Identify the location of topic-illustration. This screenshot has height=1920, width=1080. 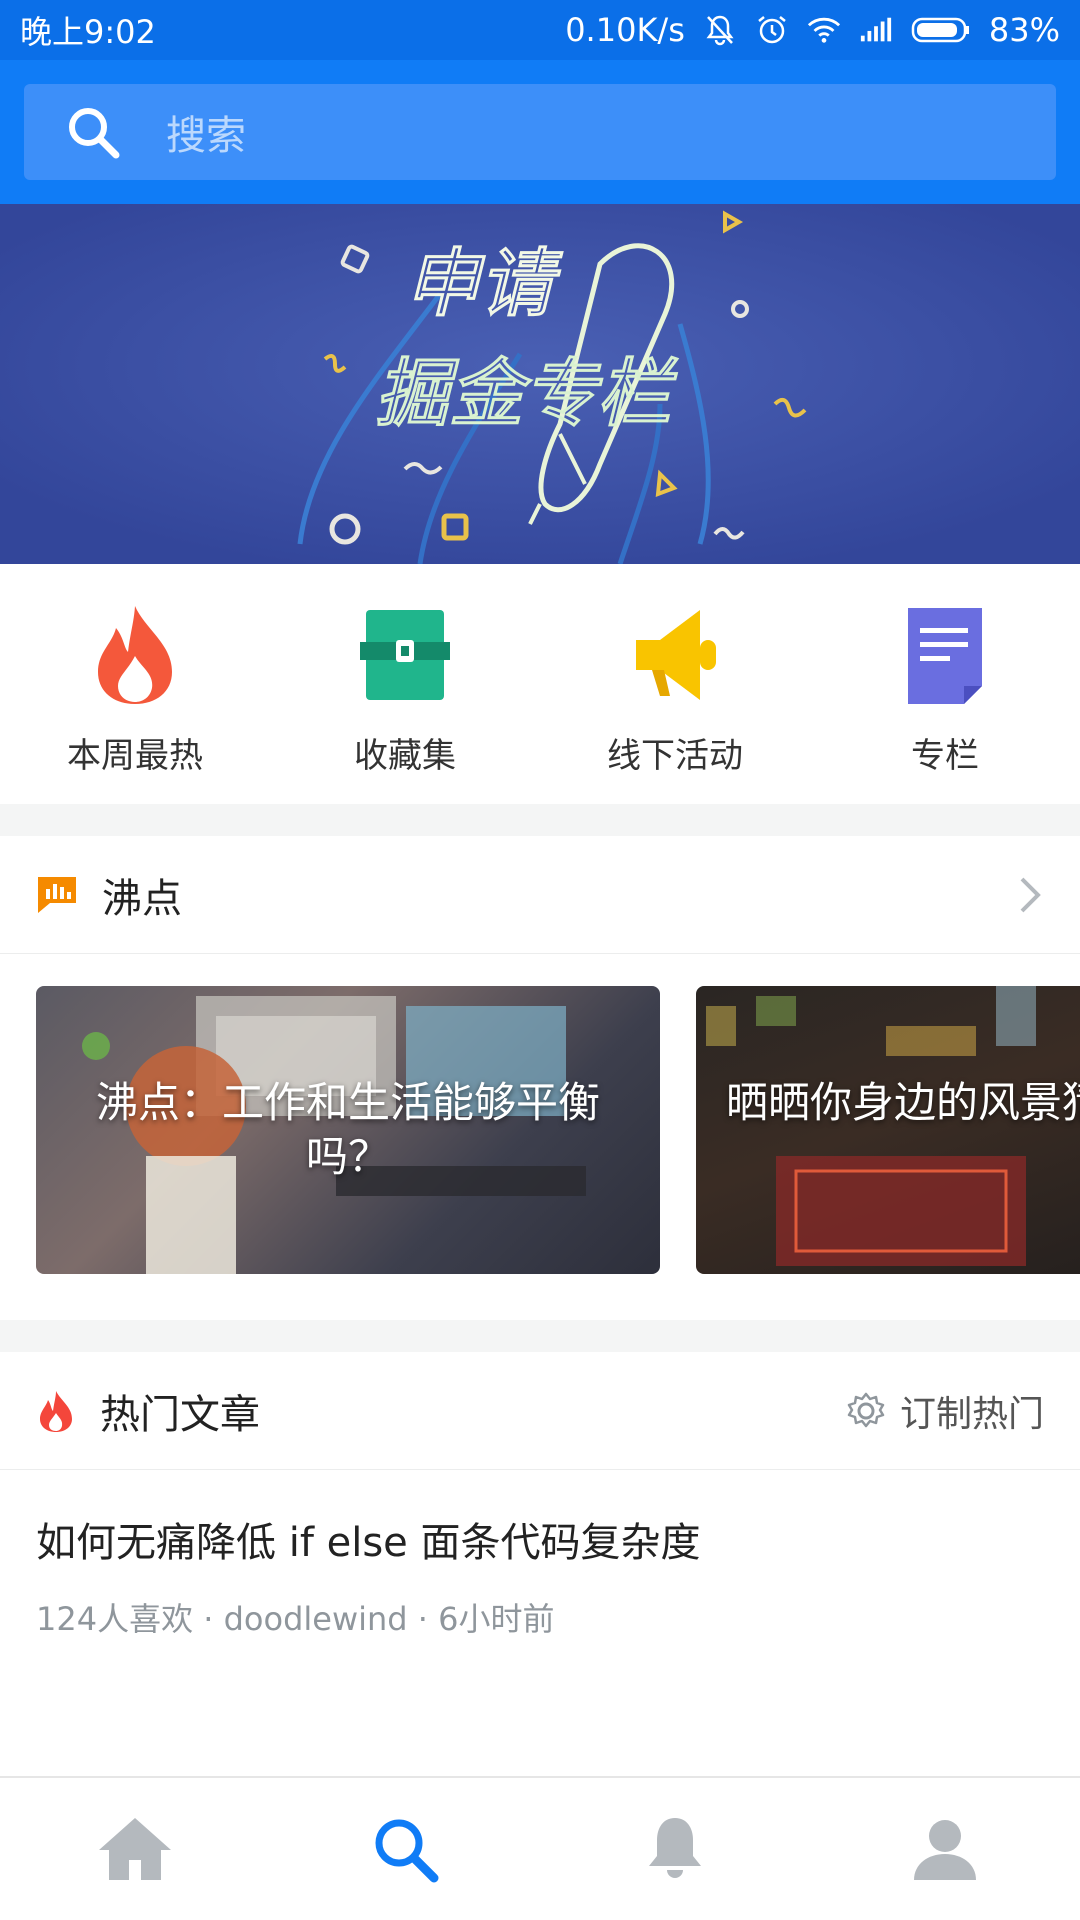
(871, 1126).